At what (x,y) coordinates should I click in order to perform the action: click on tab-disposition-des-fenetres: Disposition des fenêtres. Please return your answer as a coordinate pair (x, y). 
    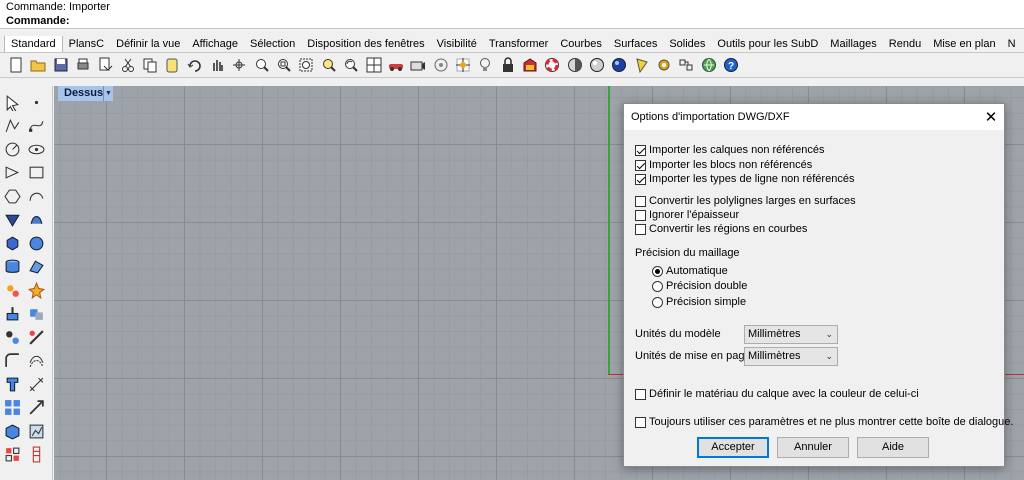
    Looking at the image, I should click on (365, 44).